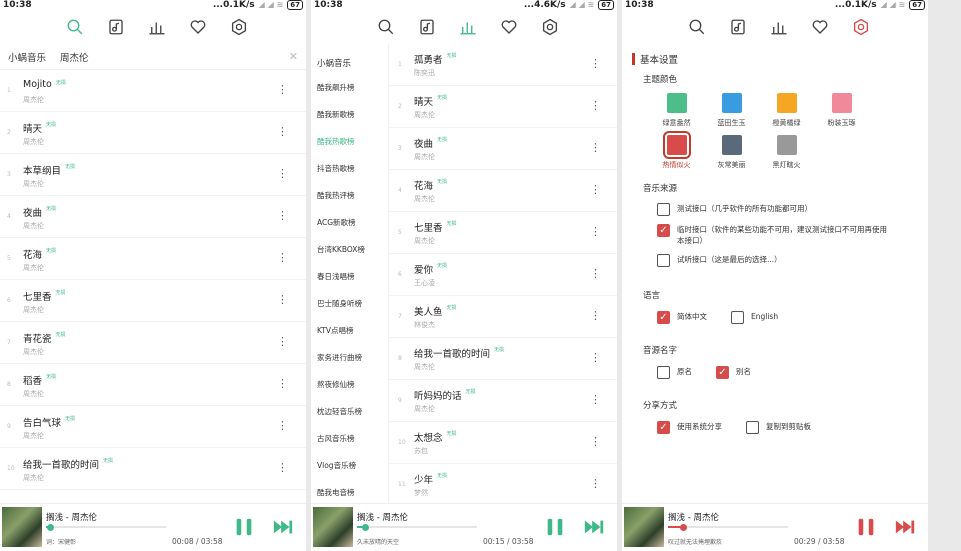 The height and width of the screenshot is (551, 961). What do you see at coordinates (503, 191) in the screenshot?
I see `list-item: 4 花海 无损 周杰伦 ⋮` at bounding box center [503, 191].